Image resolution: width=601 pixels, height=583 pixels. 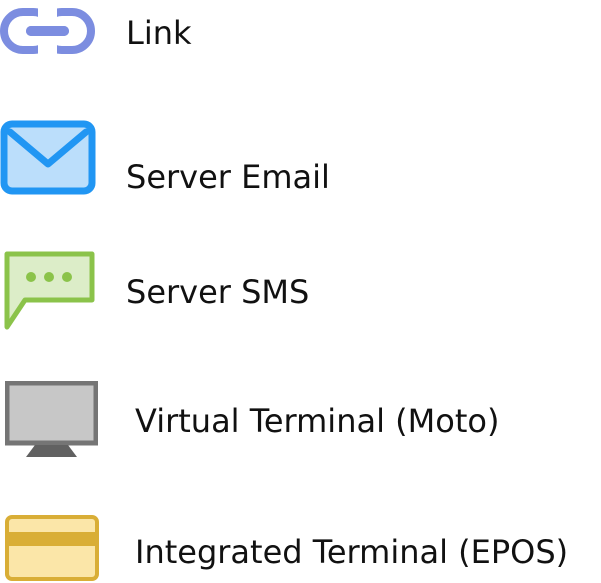 I want to click on item-label: Virtual Terminal (Moto), so click(x=317, y=421).